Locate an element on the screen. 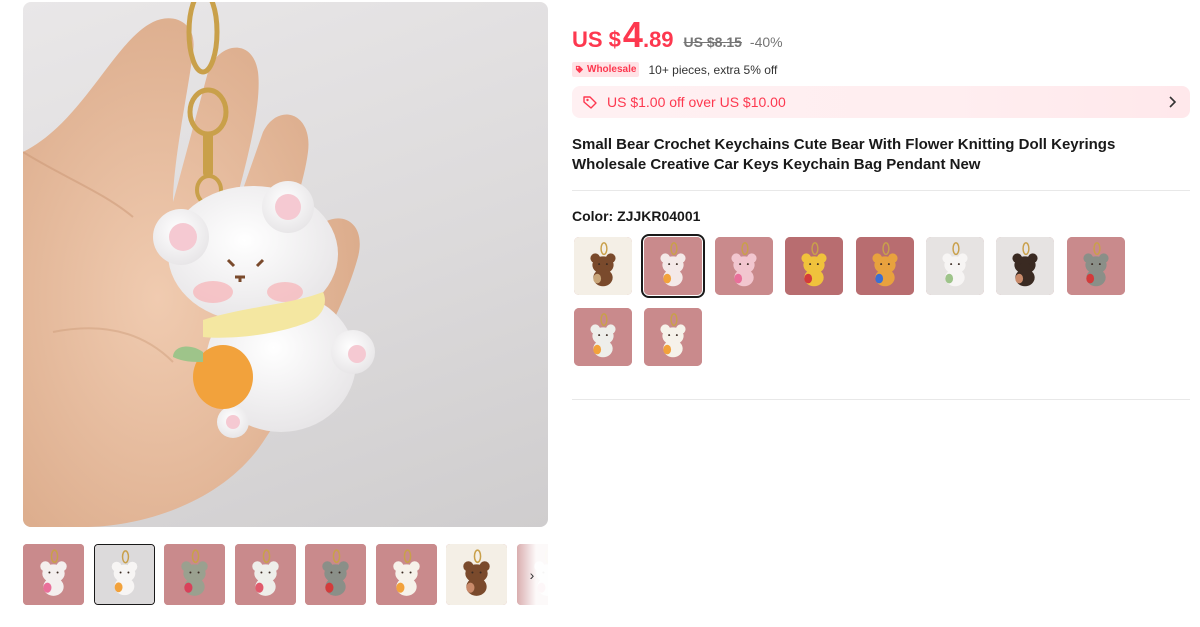  color-swatch-white-bear-selected is located at coordinates (673, 266).